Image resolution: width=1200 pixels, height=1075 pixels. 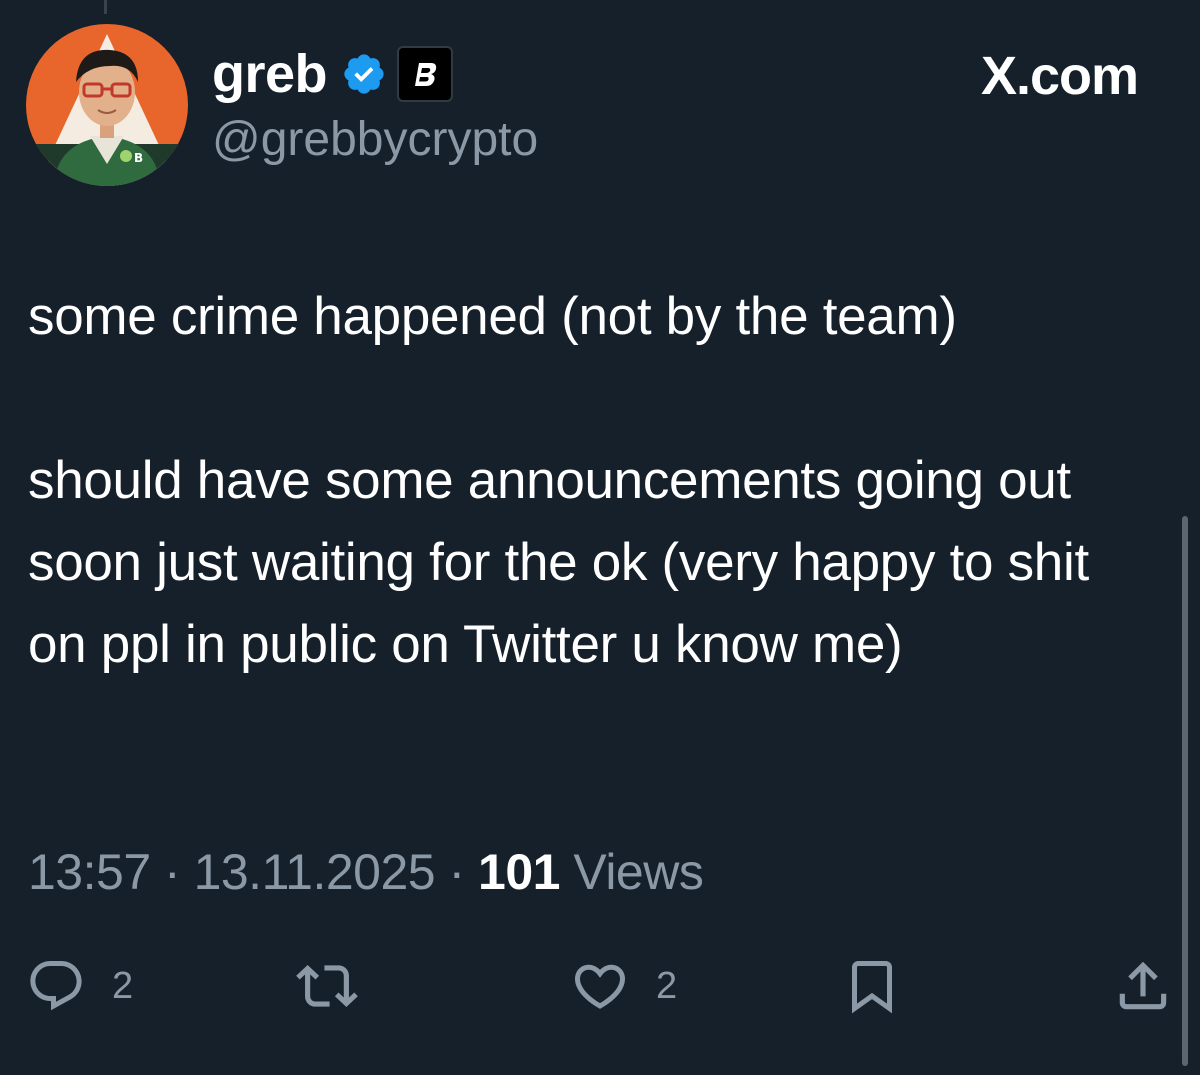 I want to click on repost-button, so click(x=327, y=986).